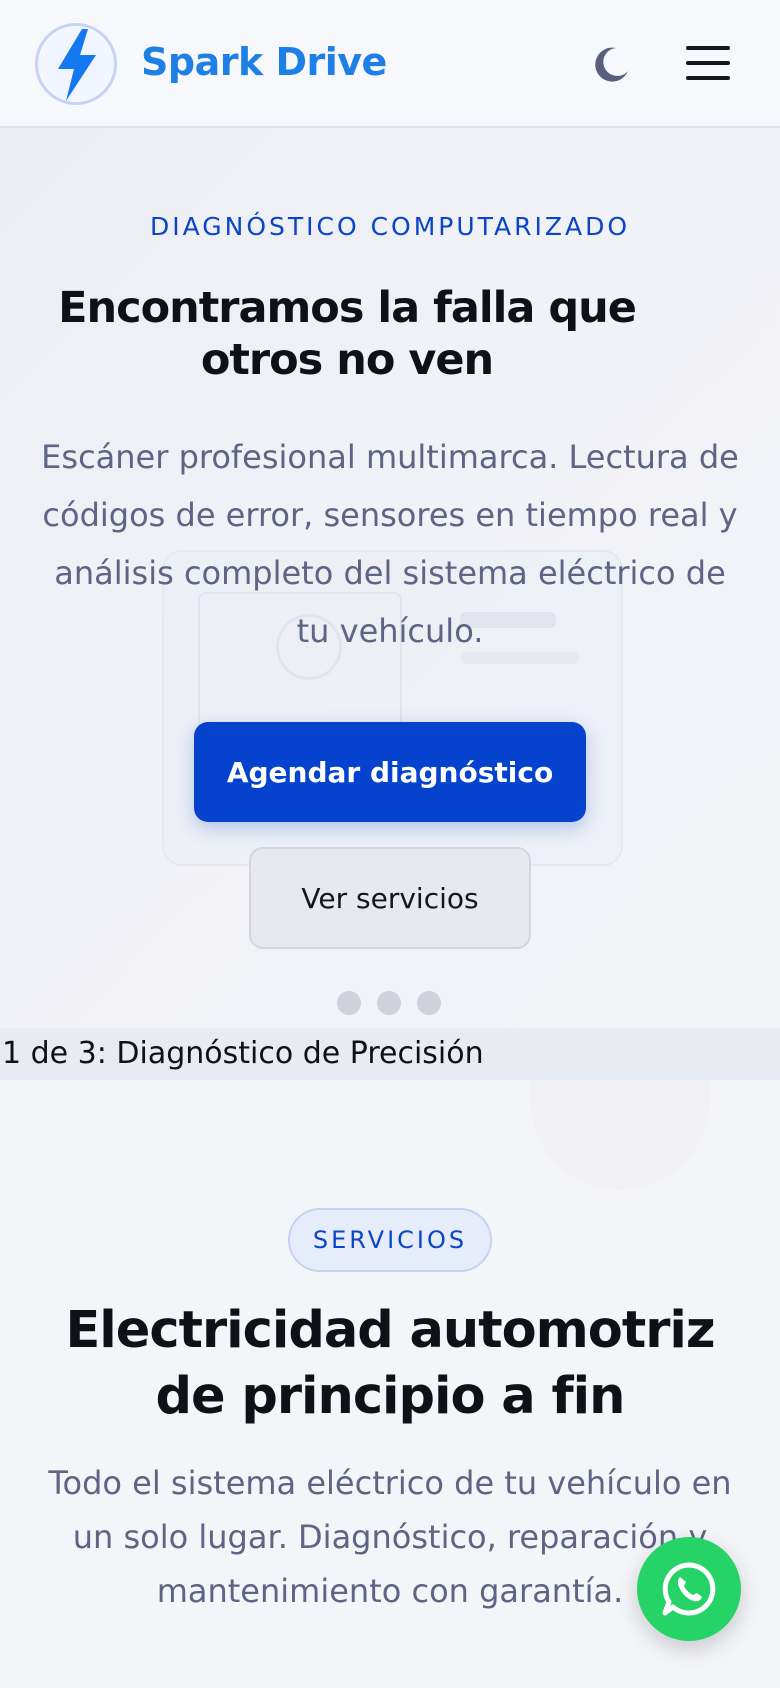 The width and height of the screenshot is (780, 1688). Describe the element at coordinates (390, 1054) in the screenshot. I see `carousel-status: 1 de 3: Diagnóstico de Precisión` at that location.